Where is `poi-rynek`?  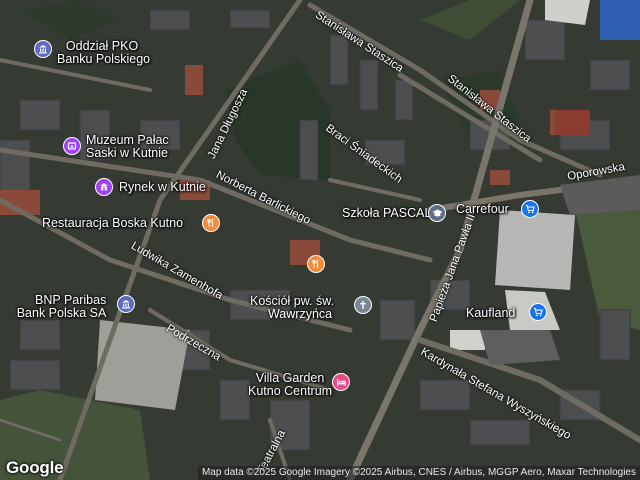 poi-rynek is located at coordinates (104, 187).